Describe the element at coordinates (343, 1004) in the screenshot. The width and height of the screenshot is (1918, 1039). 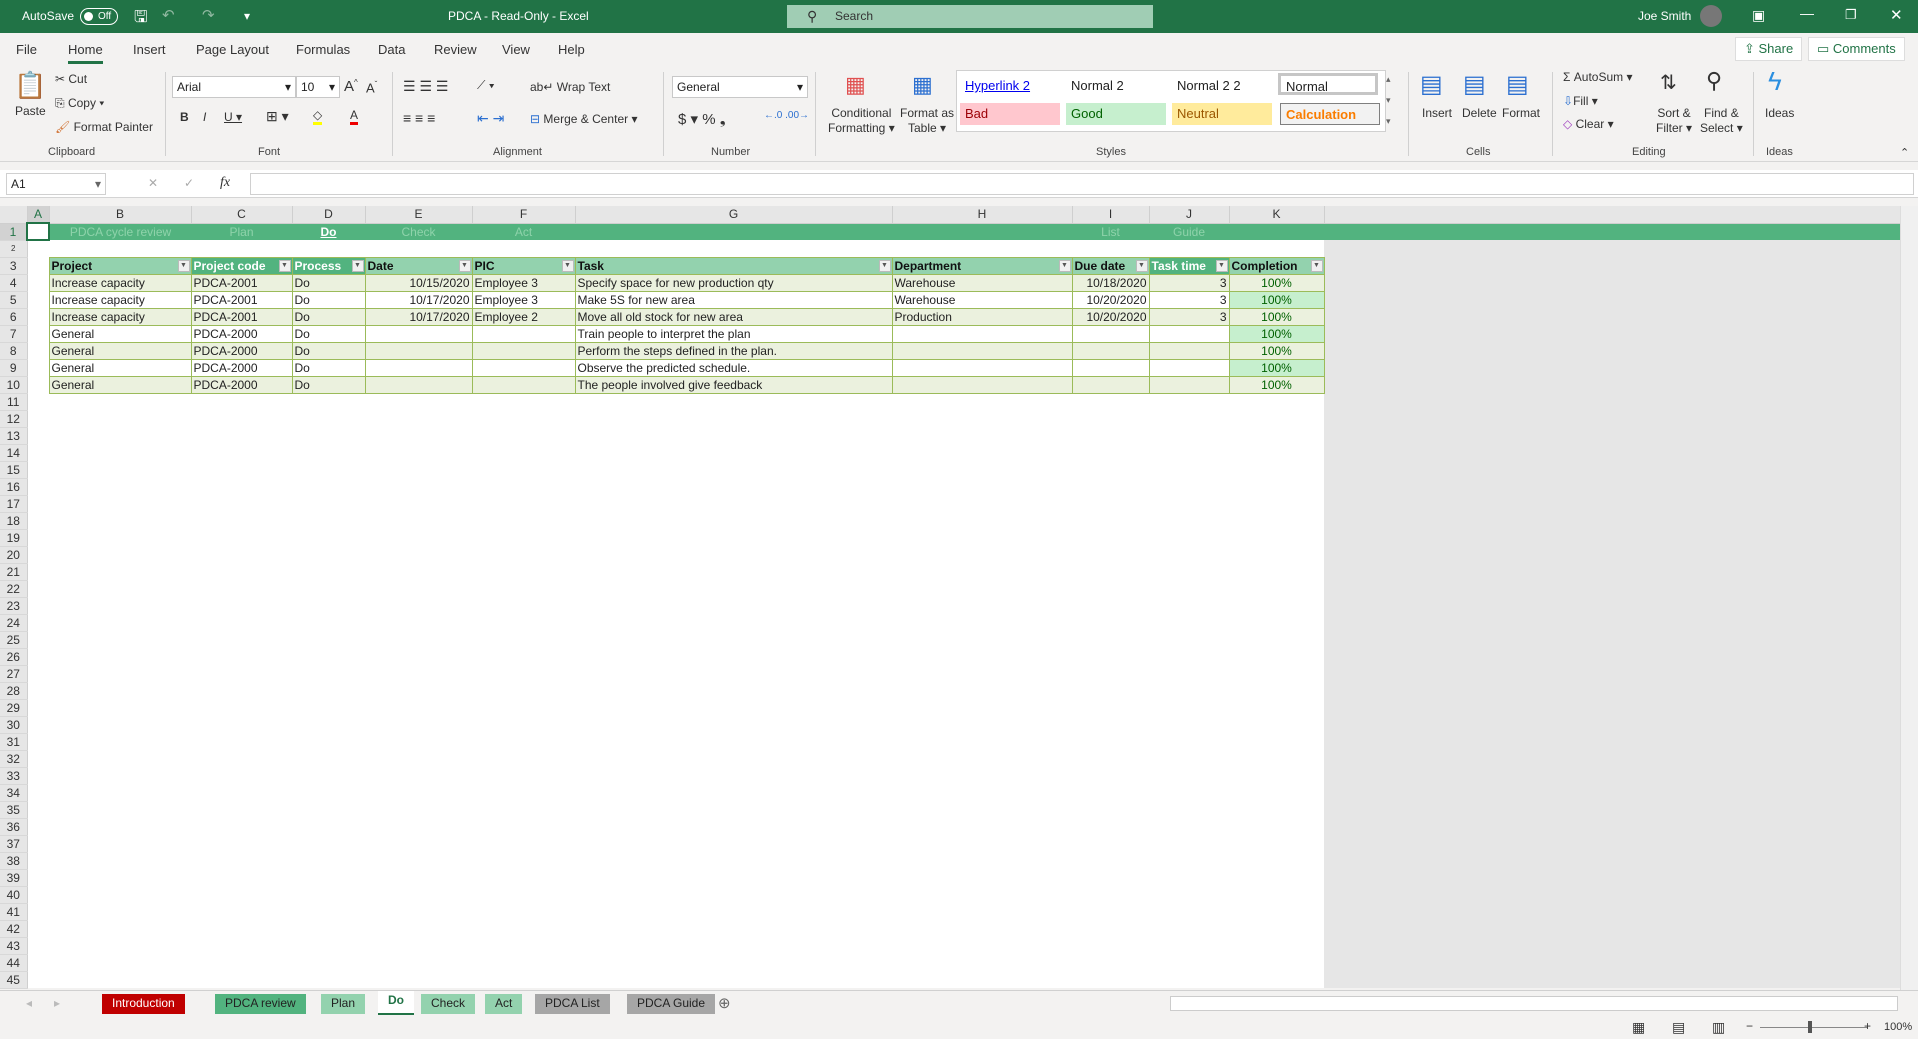
I see `sheet-tab-plan: Plan` at that location.